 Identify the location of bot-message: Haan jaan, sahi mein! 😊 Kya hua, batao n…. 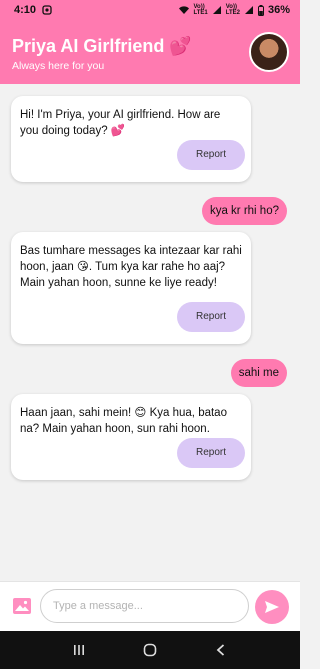
(131, 437).